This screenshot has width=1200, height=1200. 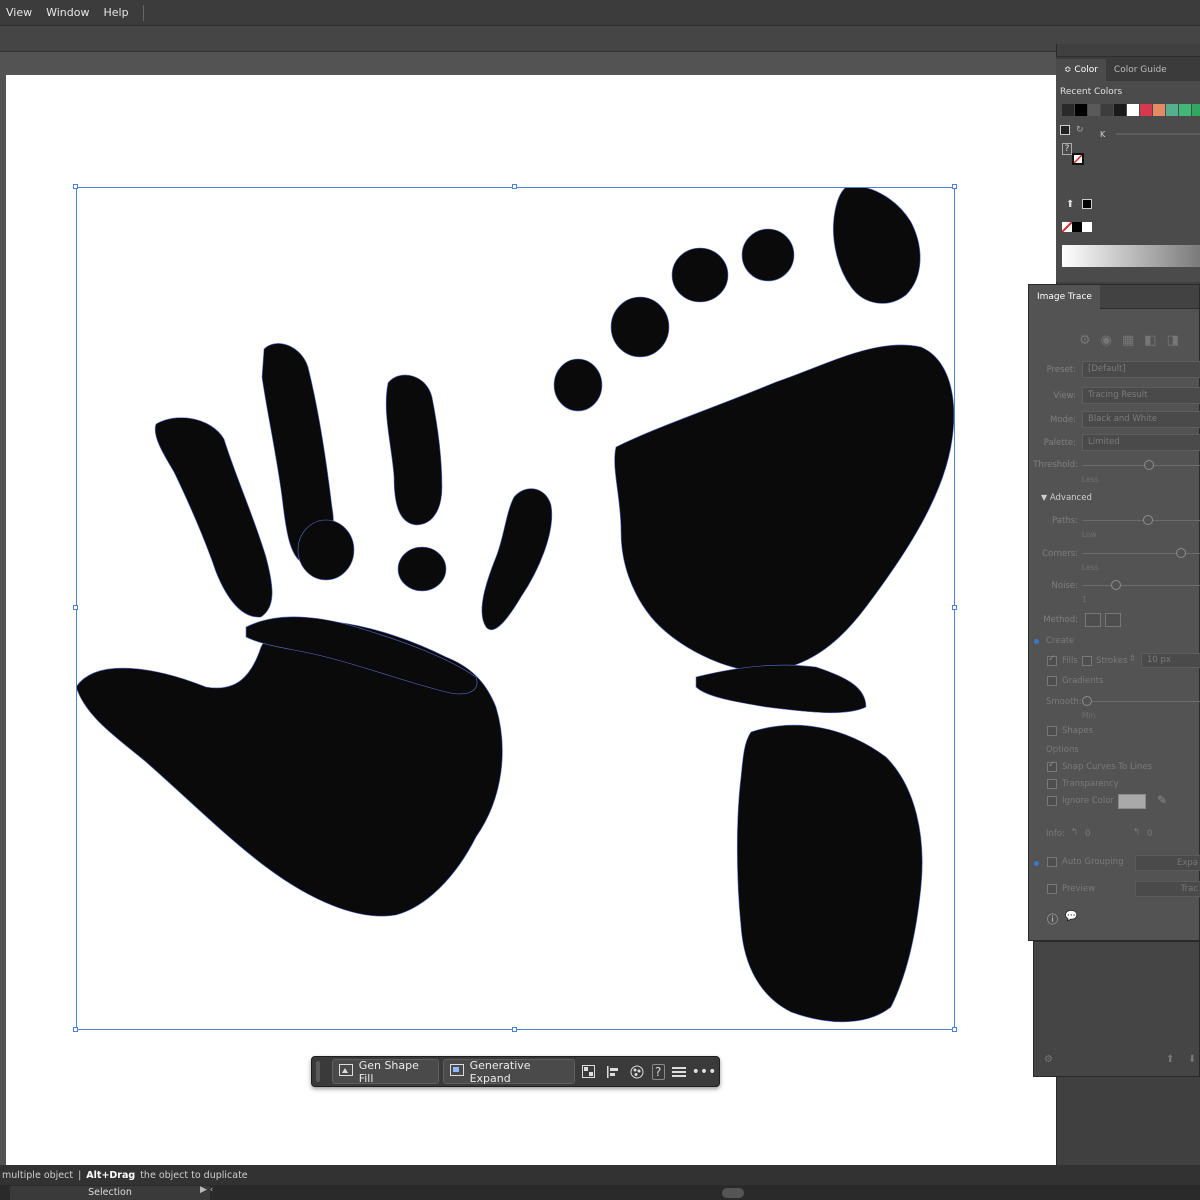 I want to click on hamburger-menu-icon, so click(x=679, y=1072).